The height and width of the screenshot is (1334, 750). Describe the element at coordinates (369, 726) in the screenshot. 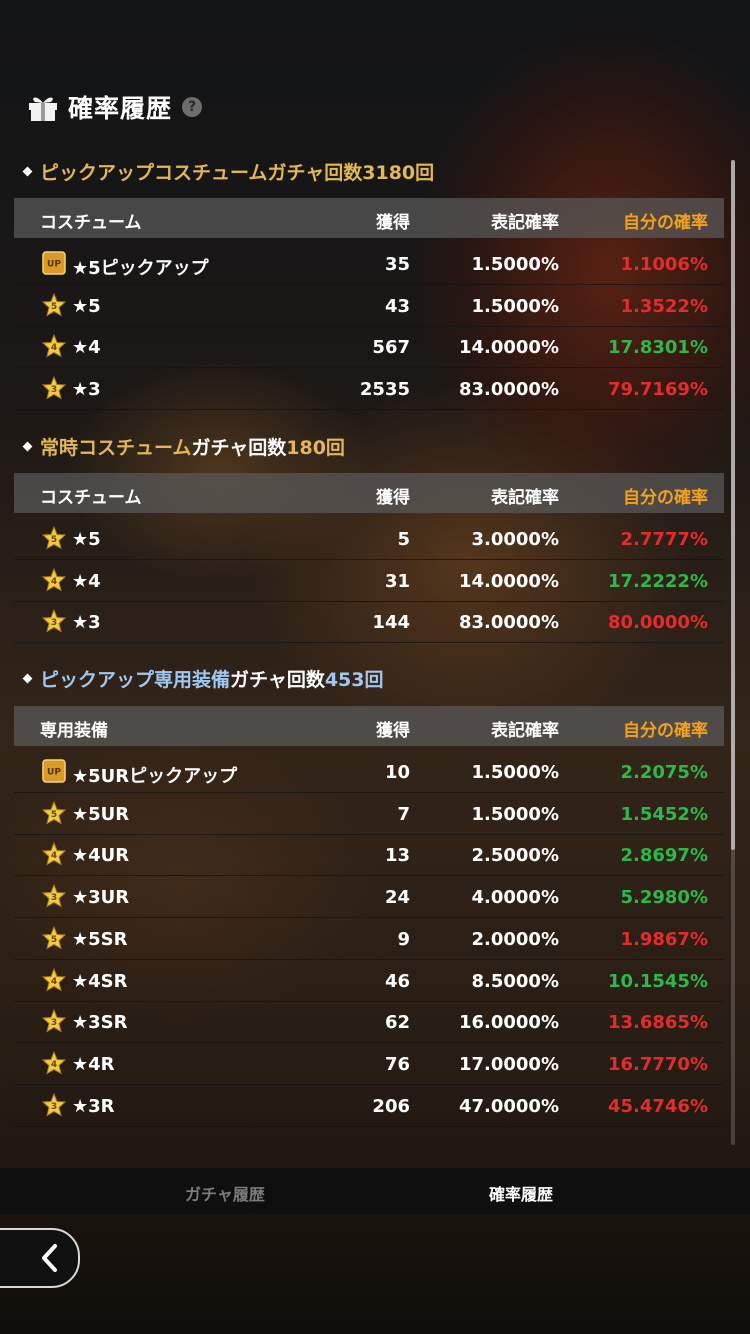

I see `table-header: 専用装備 獲得 表記確率 自分の確率` at that location.